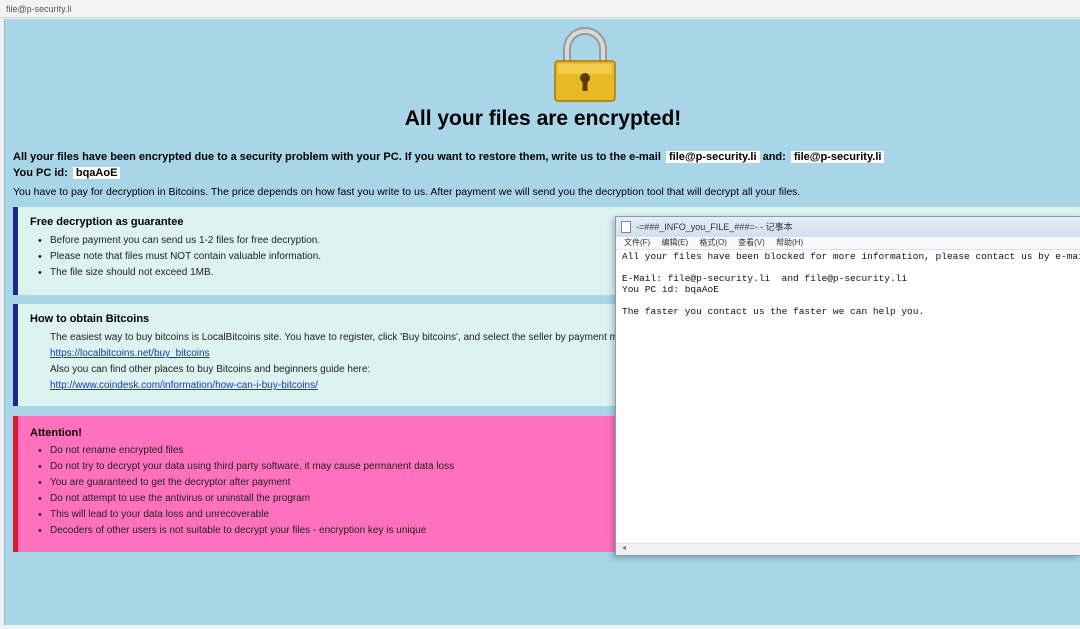 Image resolution: width=1080 pixels, height=629 pixels. What do you see at coordinates (543, 118) in the screenshot?
I see `headline: All your files are encrypted!` at bounding box center [543, 118].